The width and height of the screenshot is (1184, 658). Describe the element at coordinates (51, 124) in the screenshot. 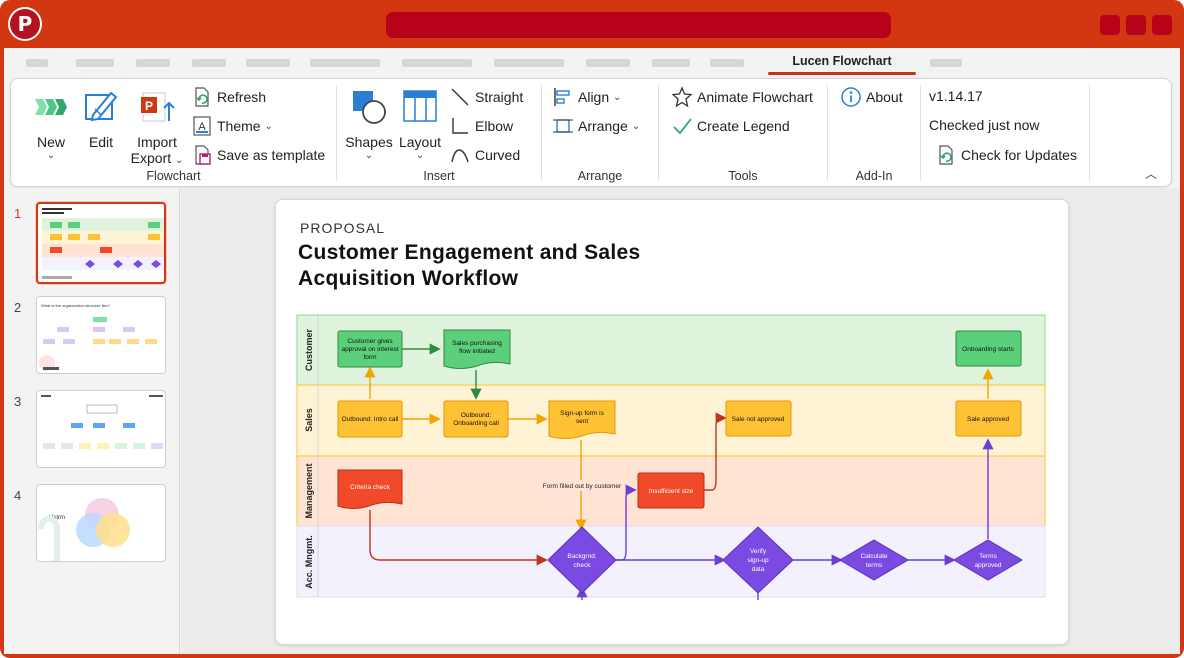

I see `new-button: New ⌄` at that location.